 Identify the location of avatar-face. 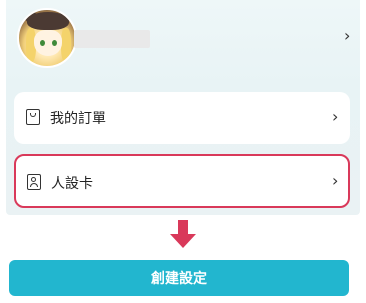
(48, 43).